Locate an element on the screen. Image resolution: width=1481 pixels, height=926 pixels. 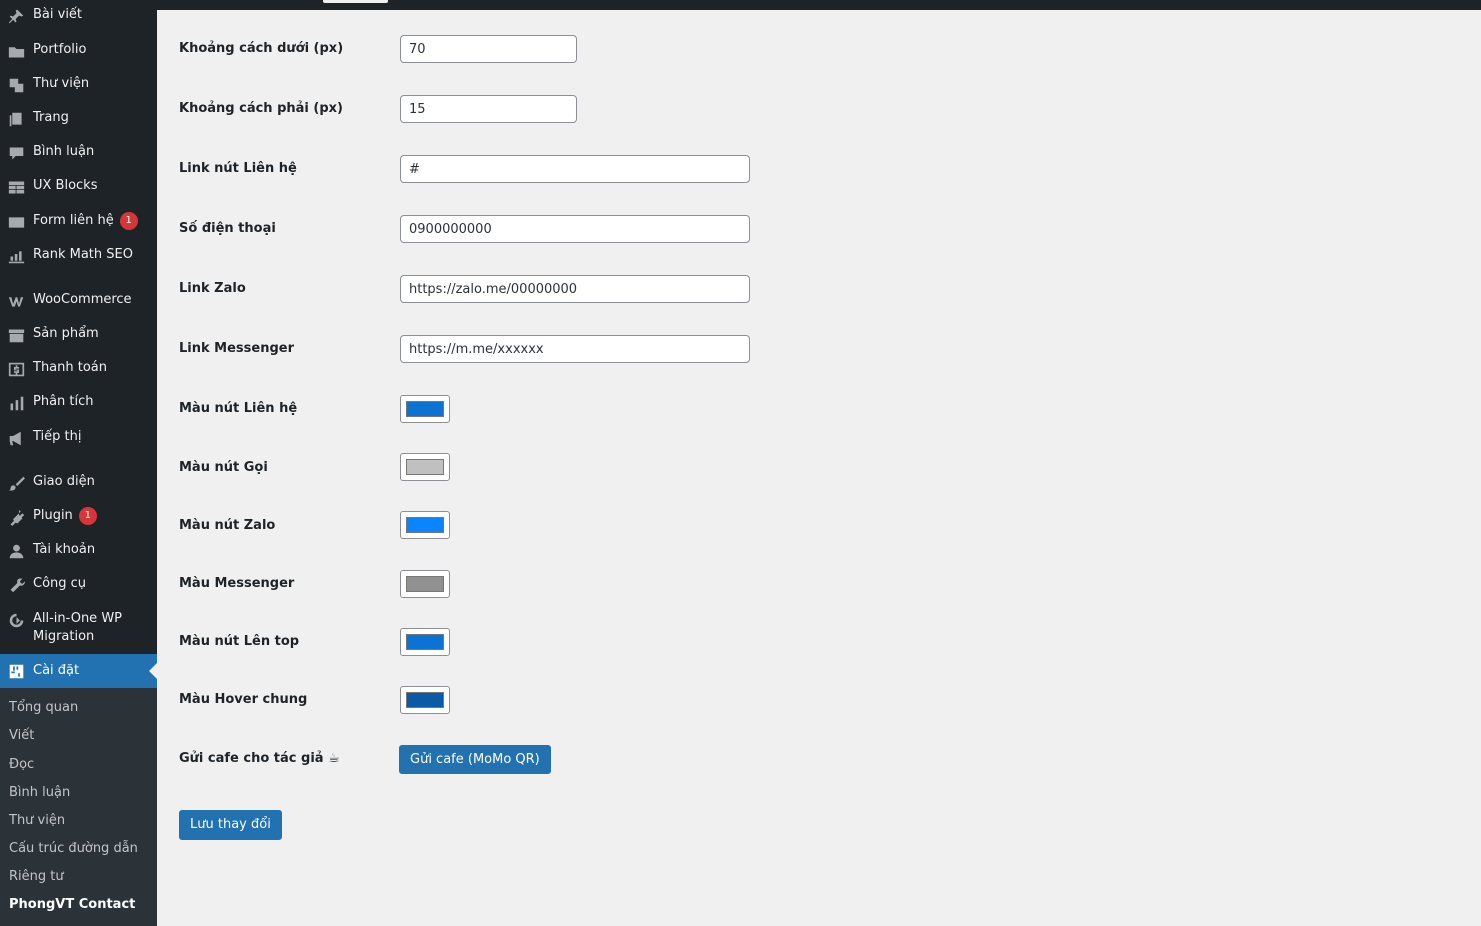
zalo-link-input is located at coordinates (575, 289).